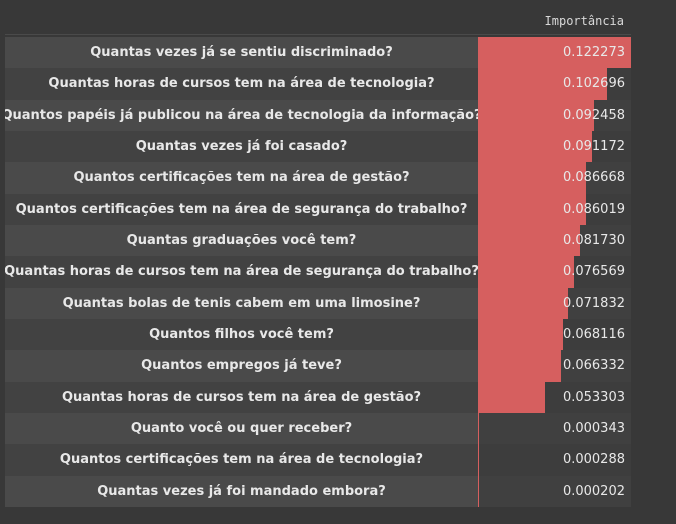  I want to click on importance-cell: 0.000288, so click(554, 460).